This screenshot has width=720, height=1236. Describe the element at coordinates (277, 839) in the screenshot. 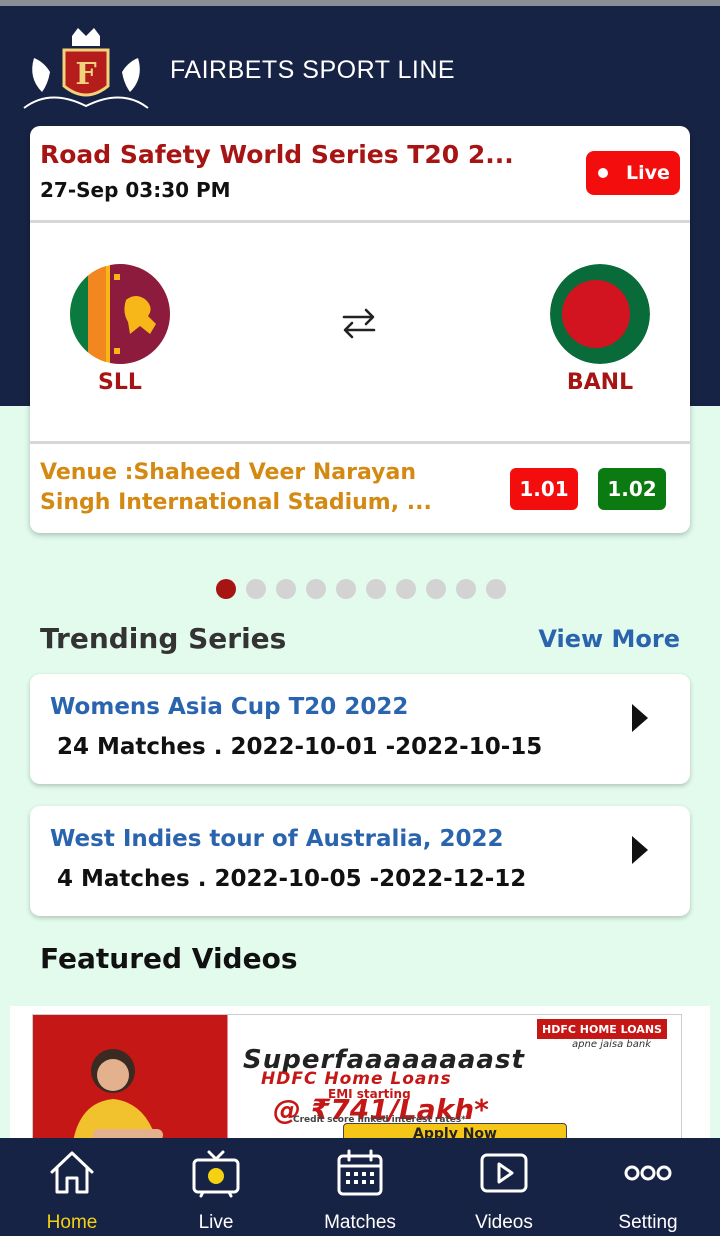

I see `series-name: West Indies tour of Australia, 2022` at that location.